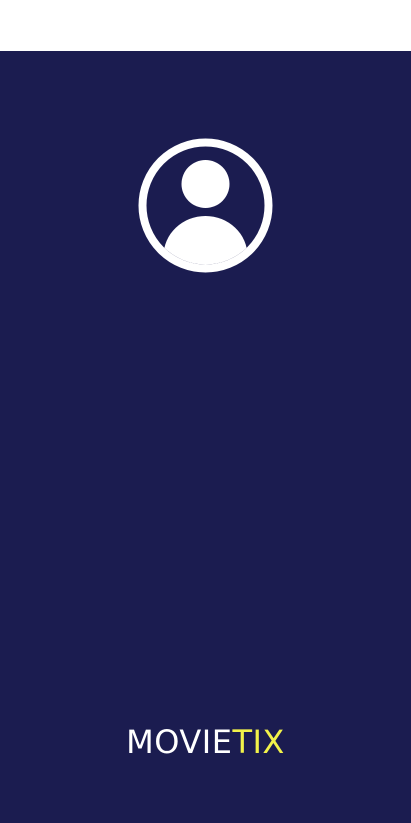  What do you see at coordinates (258, 742) in the screenshot?
I see `logo-text-tix: TIX` at bounding box center [258, 742].